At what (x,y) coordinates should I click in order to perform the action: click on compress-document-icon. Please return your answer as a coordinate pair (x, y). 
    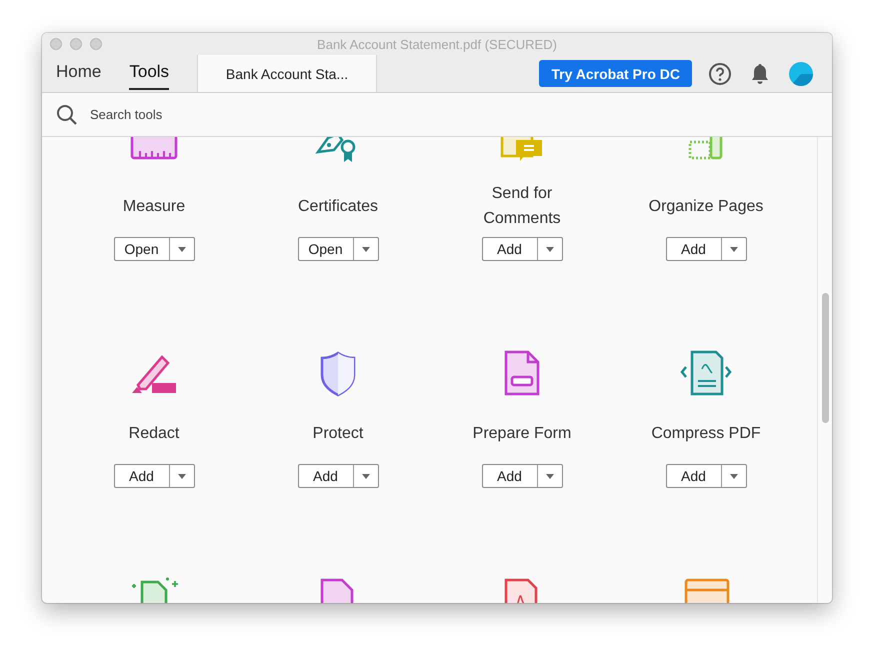
    Looking at the image, I should click on (706, 373).